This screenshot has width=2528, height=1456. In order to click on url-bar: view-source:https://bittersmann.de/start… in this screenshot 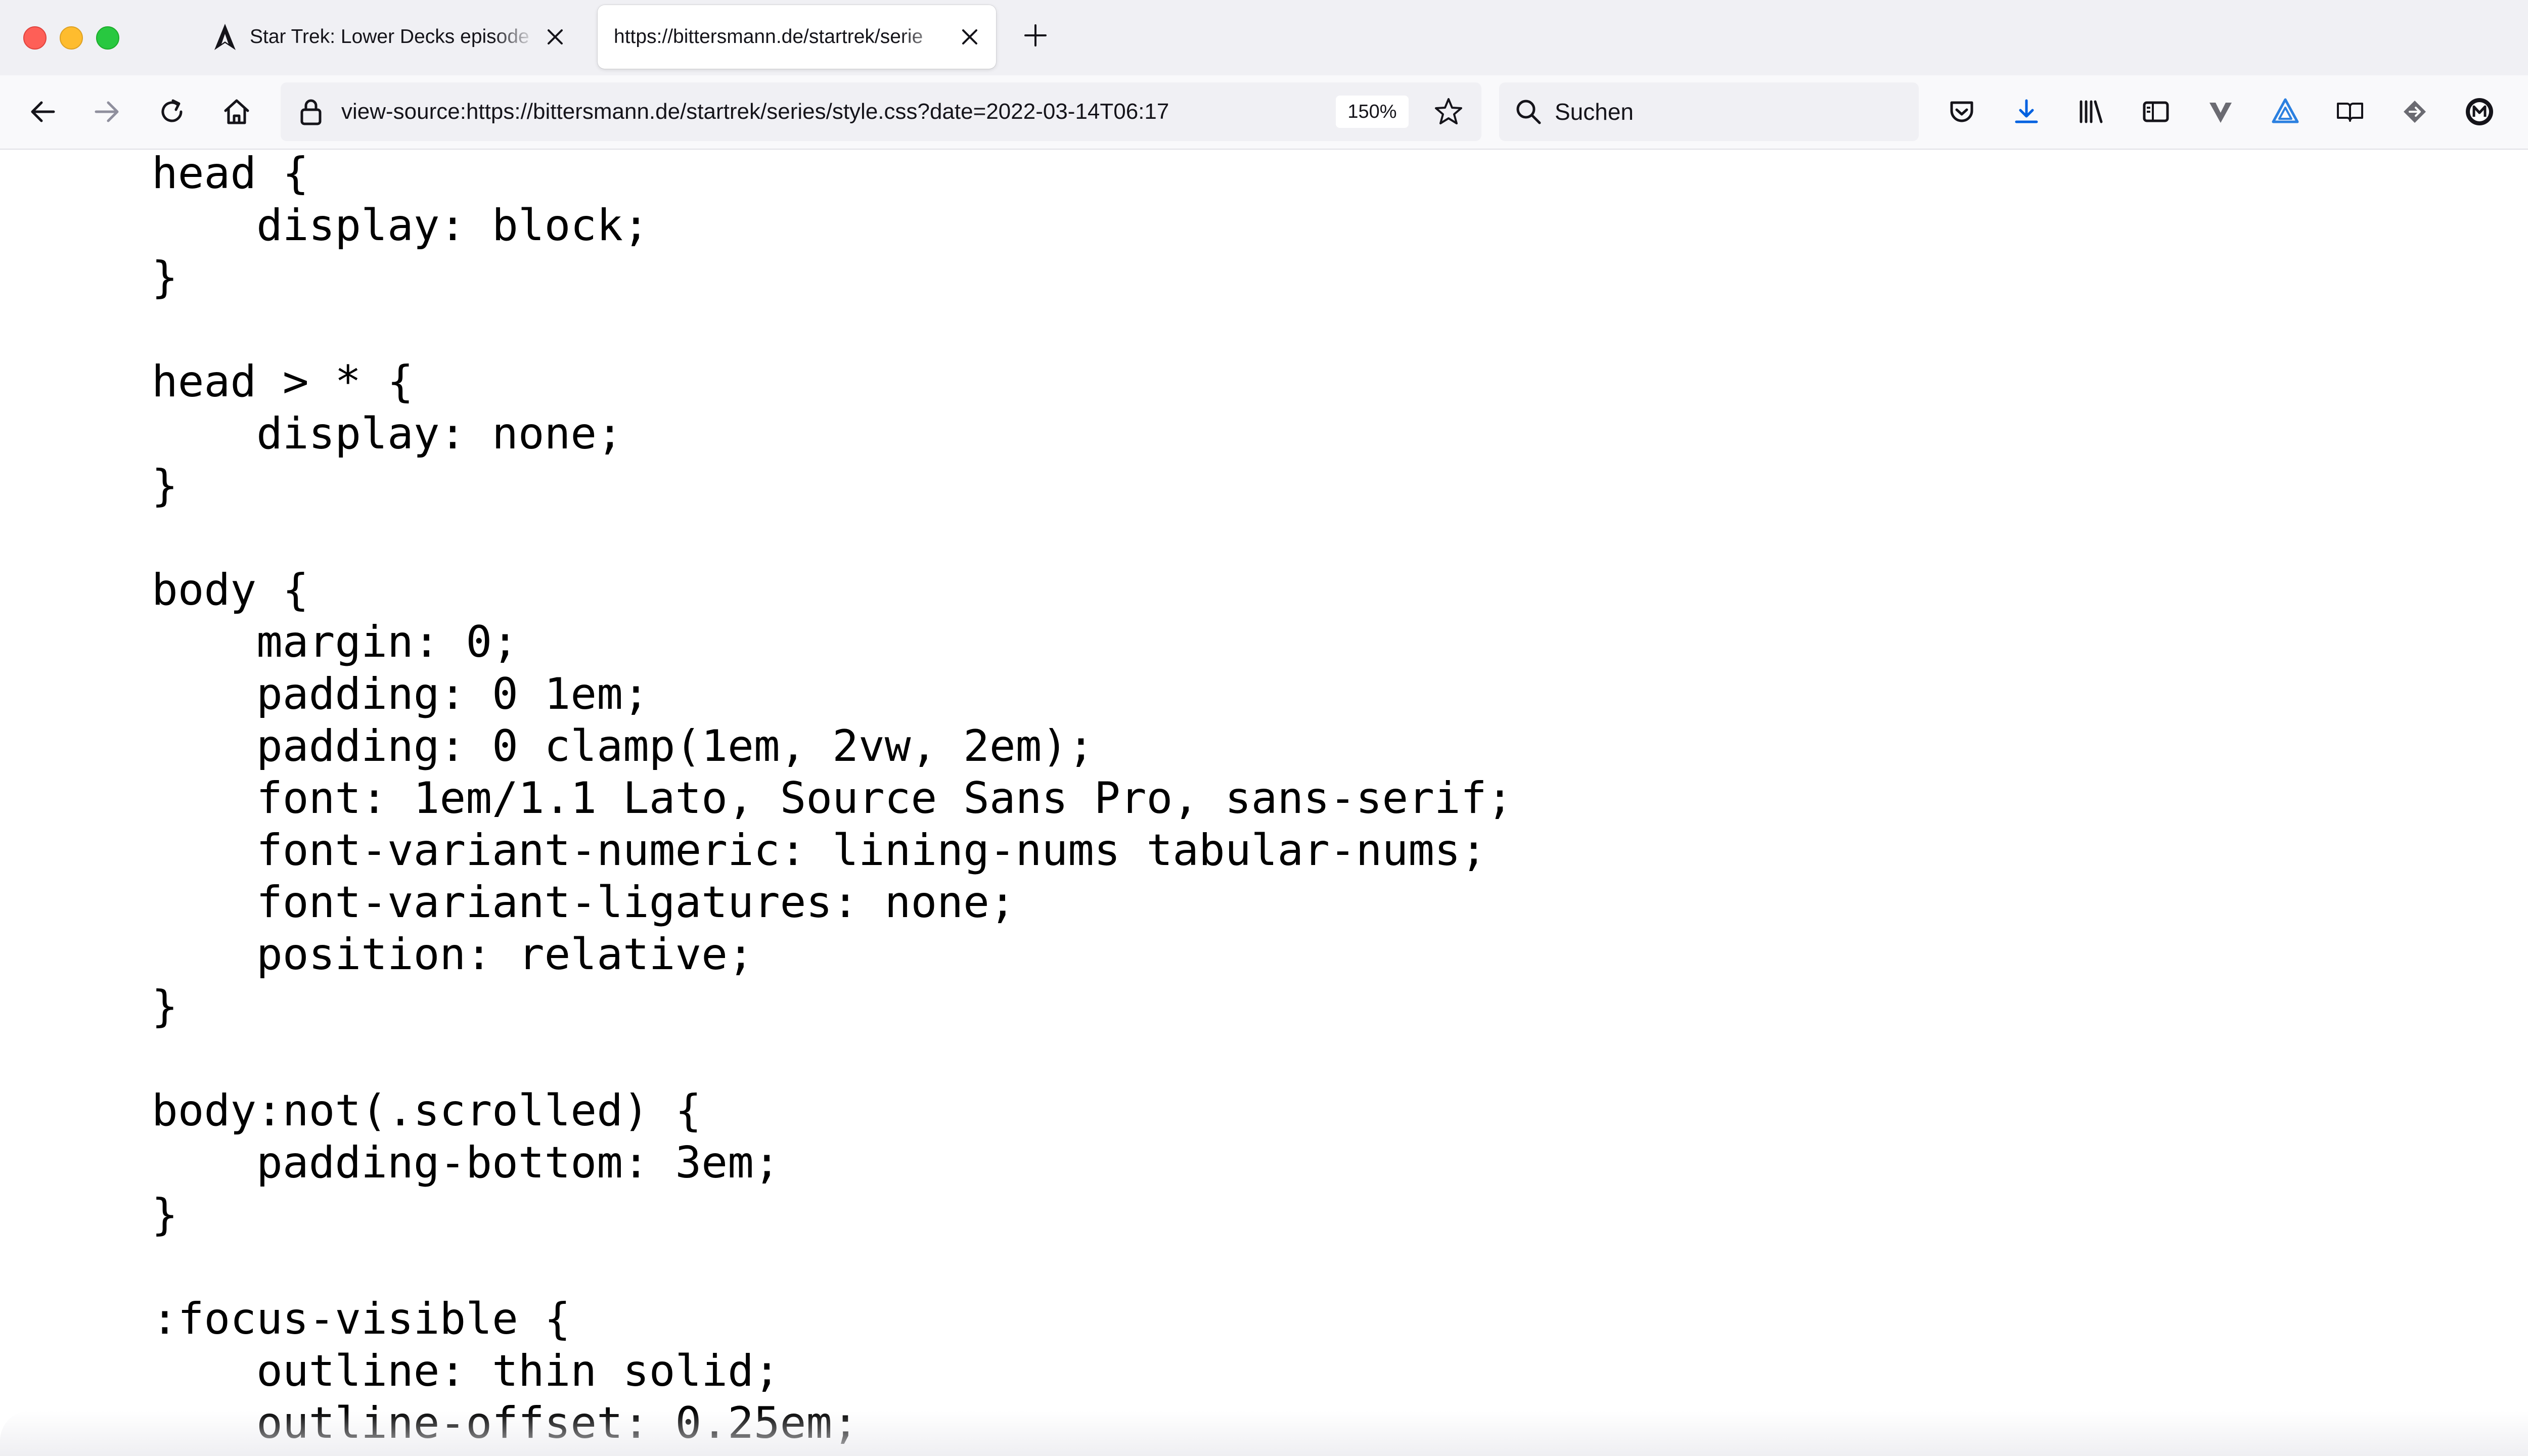, I will do `click(881, 111)`.